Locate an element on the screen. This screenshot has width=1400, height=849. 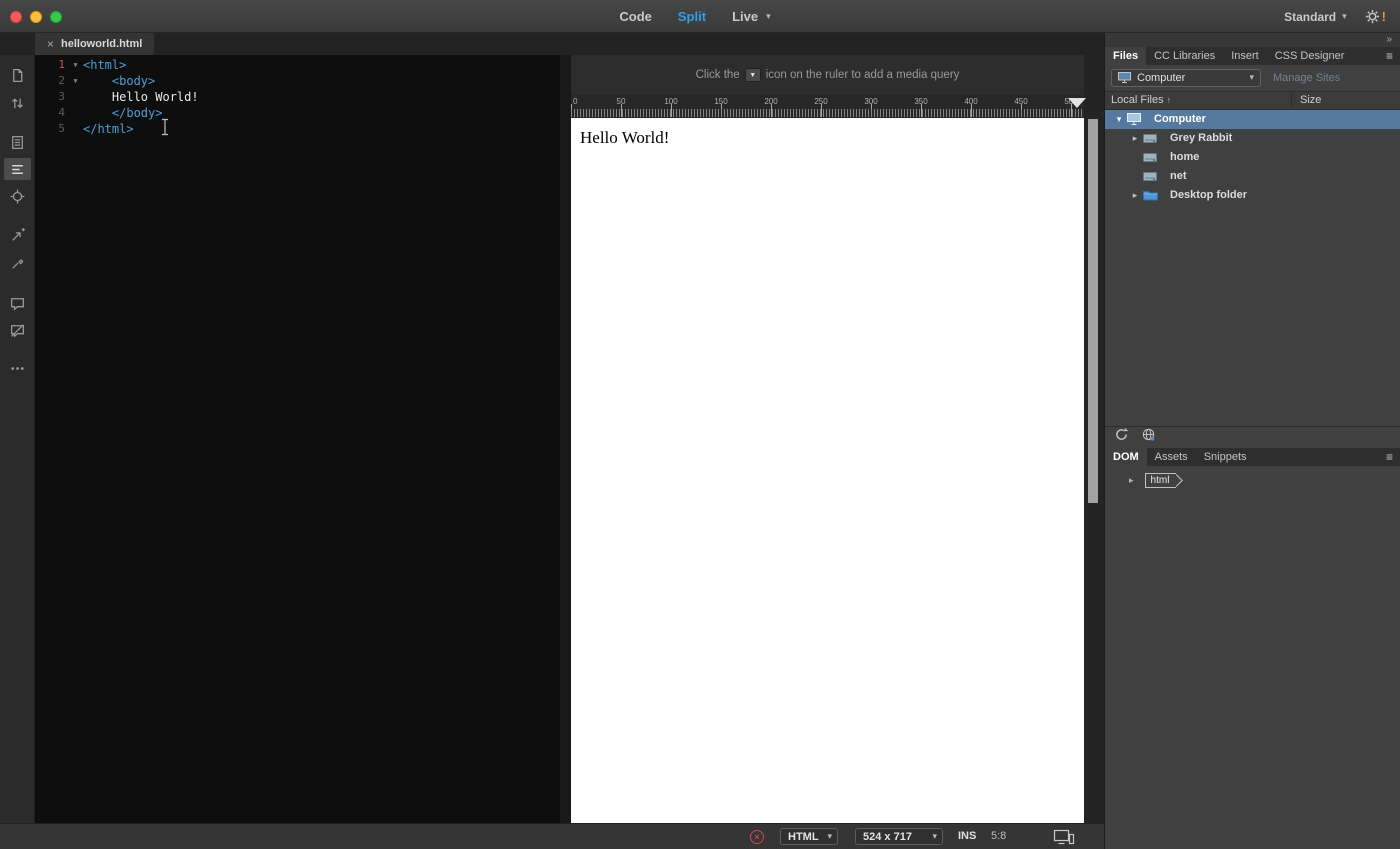
tab-files: Files is located at coordinates (1126, 55).